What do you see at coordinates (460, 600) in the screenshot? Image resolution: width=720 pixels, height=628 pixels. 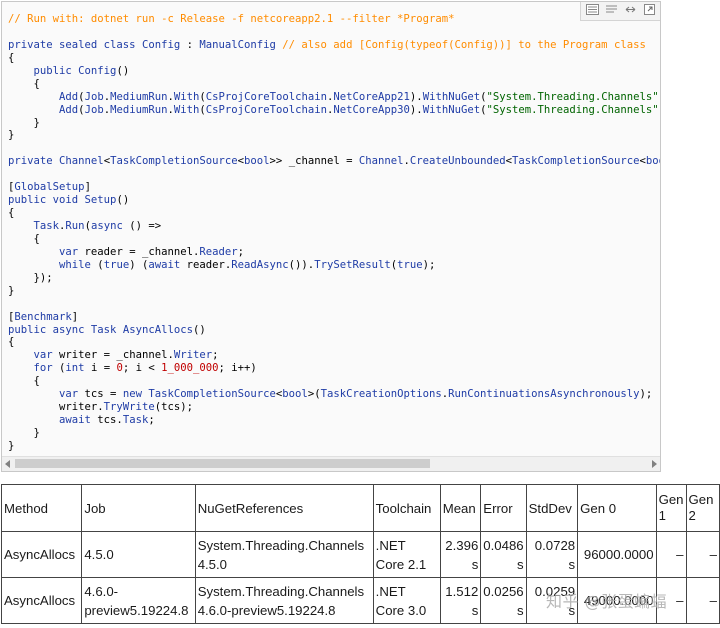 I see `cell-mean: 1.512 s` at bounding box center [460, 600].